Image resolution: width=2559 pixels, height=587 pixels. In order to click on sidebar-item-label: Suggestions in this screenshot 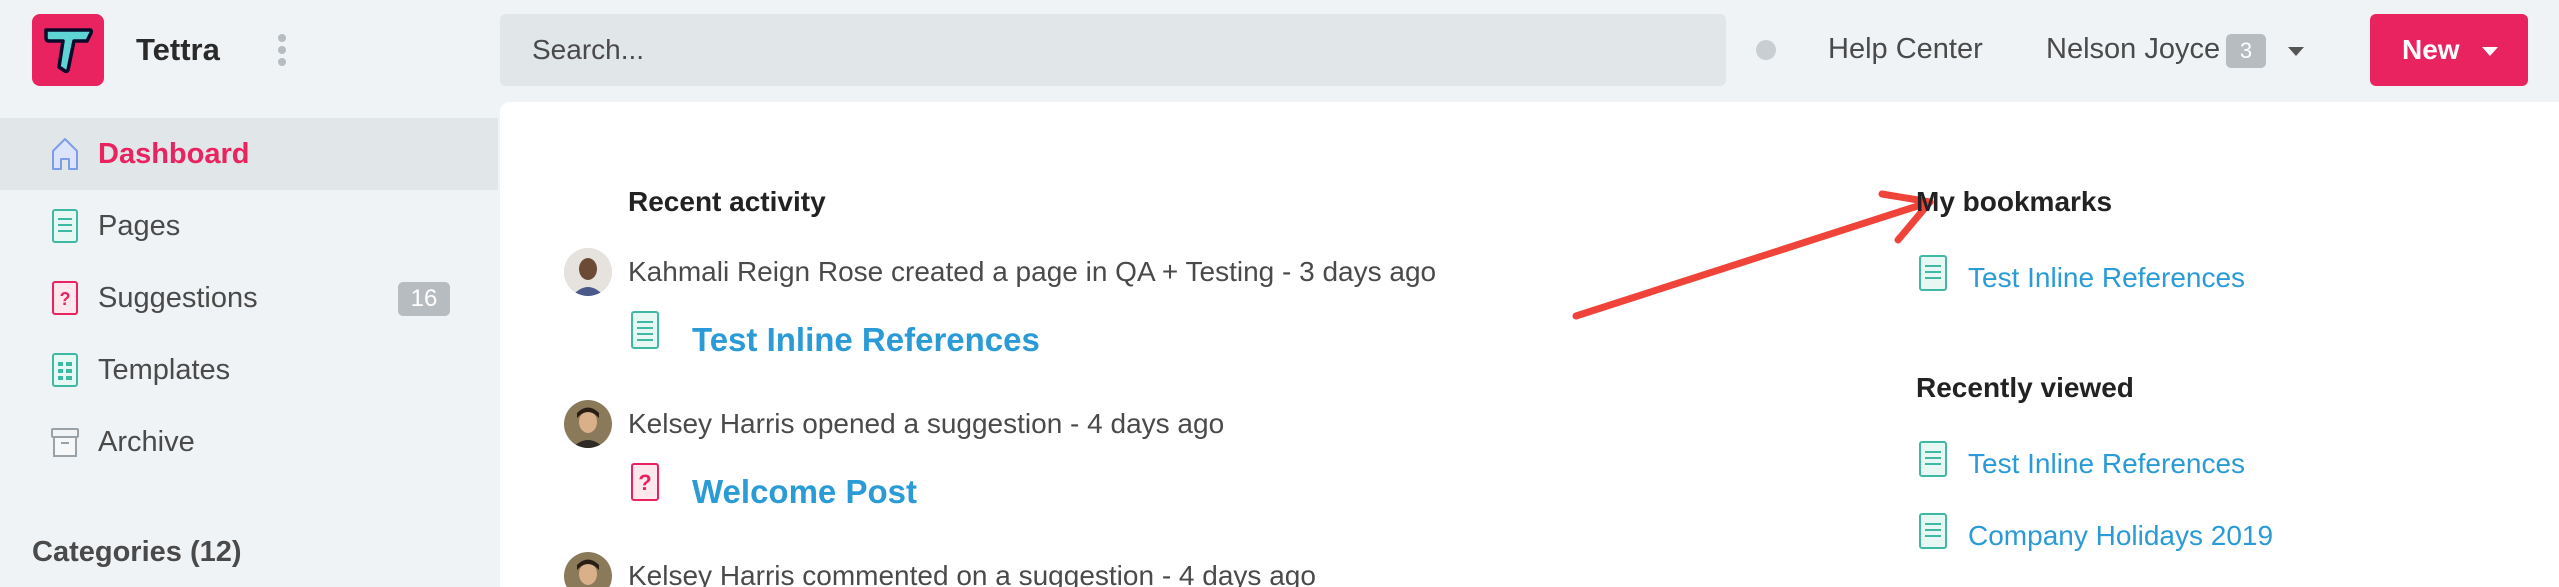, I will do `click(178, 298)`.